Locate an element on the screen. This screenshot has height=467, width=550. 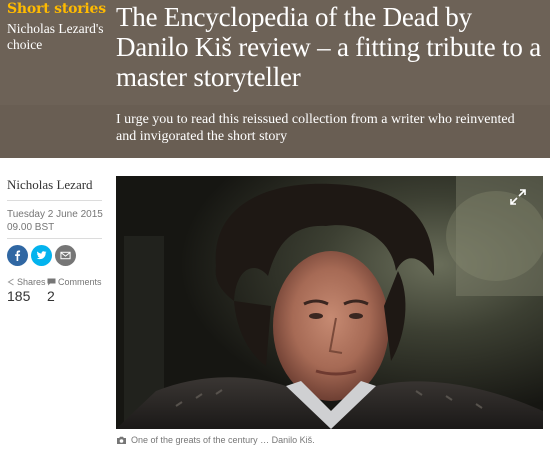
shares-stat: Shares is located at coordinates (26, 282).